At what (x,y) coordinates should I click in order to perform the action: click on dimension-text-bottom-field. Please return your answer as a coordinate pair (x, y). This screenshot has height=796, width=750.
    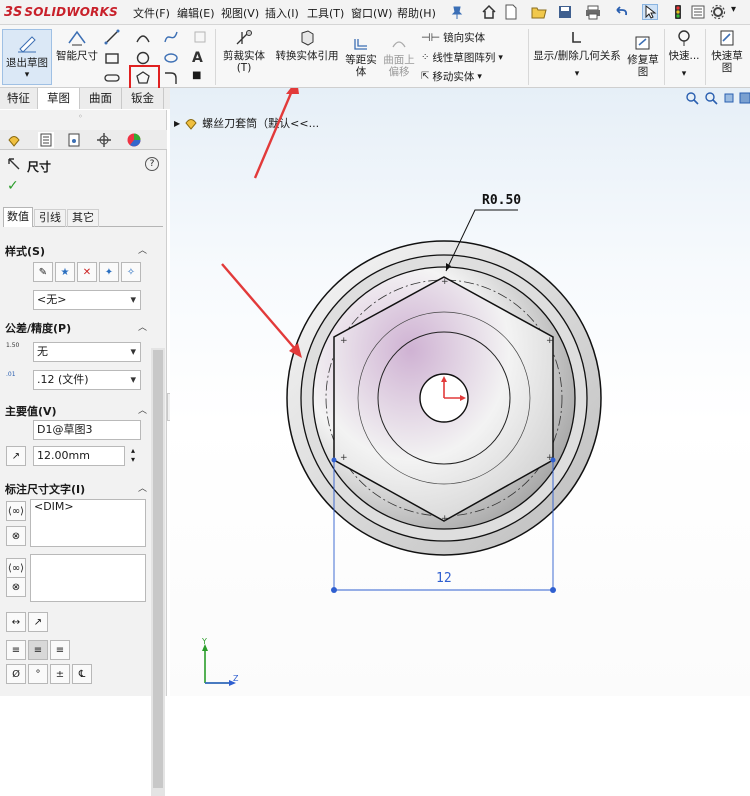
    Looking at the image, I should click on (88, 578).